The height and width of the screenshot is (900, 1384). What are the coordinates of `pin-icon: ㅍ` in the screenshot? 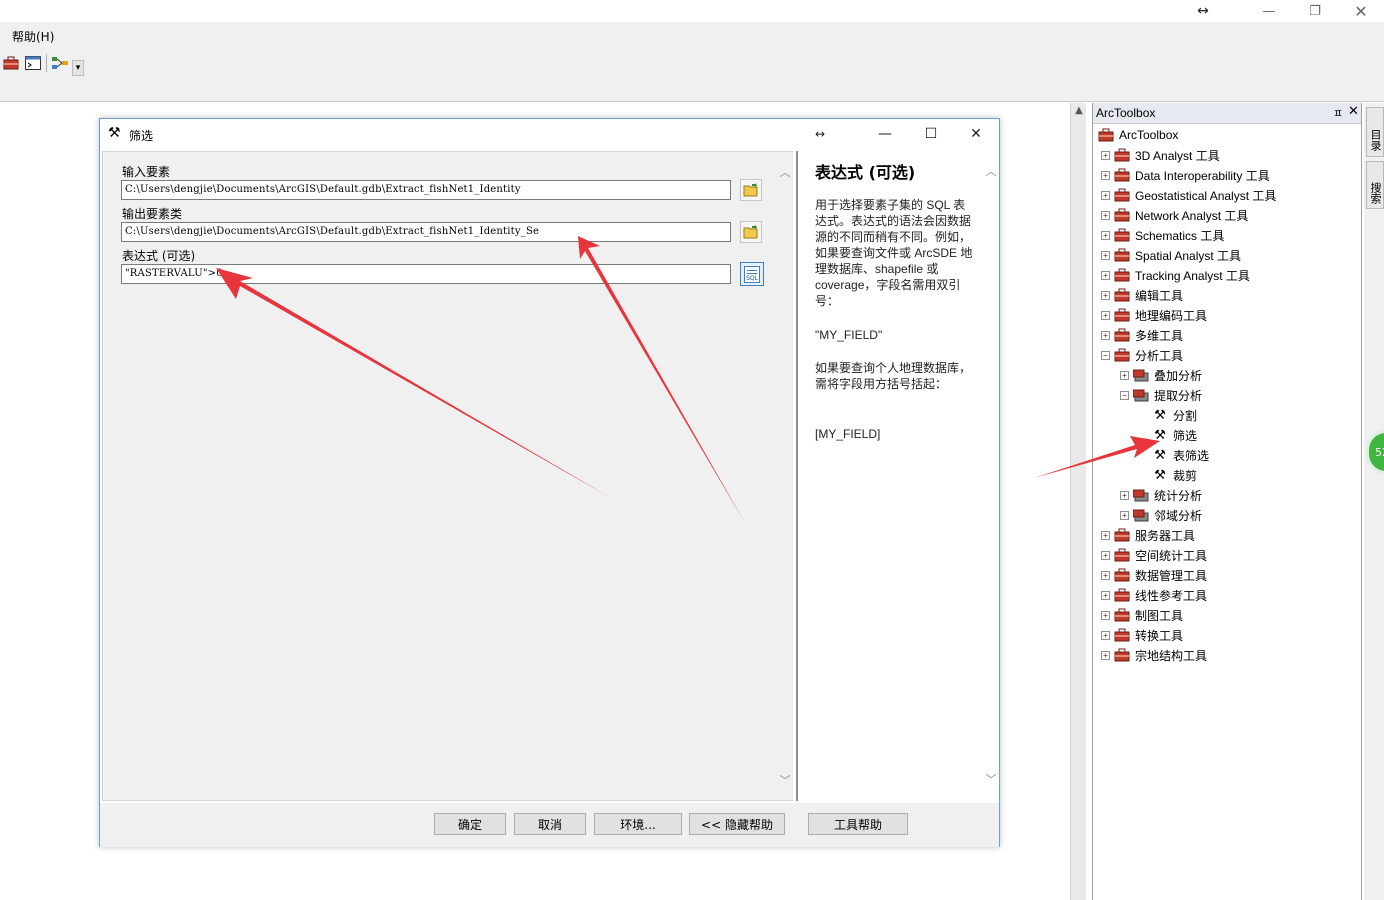 It's located at (1338, 113).